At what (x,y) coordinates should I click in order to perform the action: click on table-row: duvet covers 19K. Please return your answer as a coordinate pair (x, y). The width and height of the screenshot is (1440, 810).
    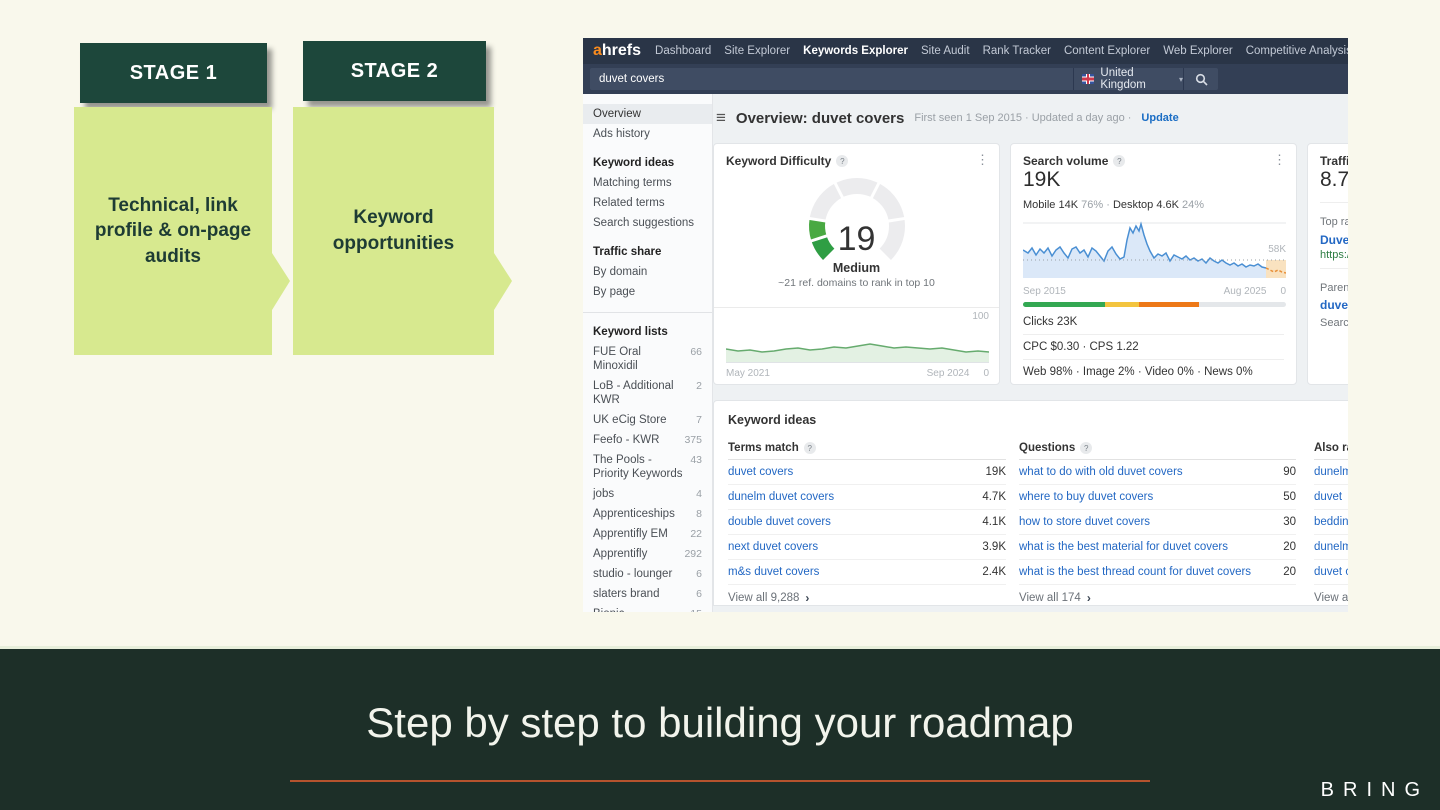
    Looking at the image, I should click on (867, 472).